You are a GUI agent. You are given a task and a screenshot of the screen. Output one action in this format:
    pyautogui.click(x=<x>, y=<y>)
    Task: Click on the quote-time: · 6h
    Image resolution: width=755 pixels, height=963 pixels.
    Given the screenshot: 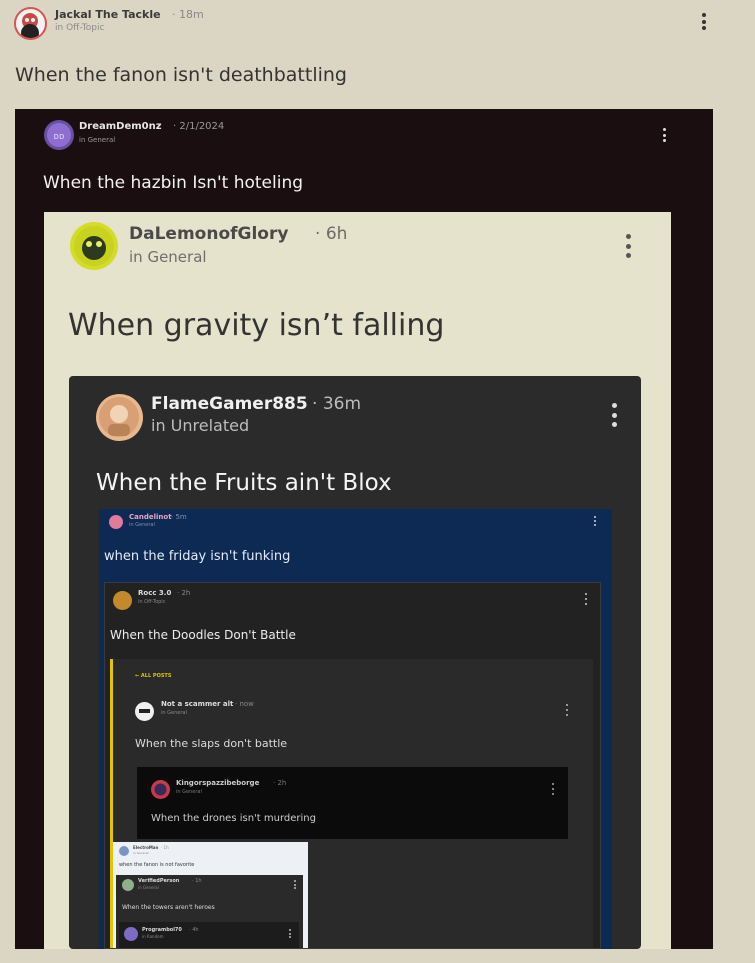 What is the action you would take?
    pyautogui.click(x=331, y=234)
    